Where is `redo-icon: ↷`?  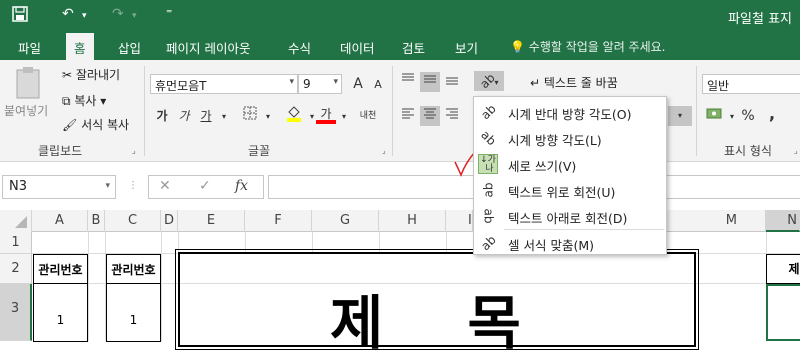
redo-icon: ↷ is located at coordinates (118, 14).